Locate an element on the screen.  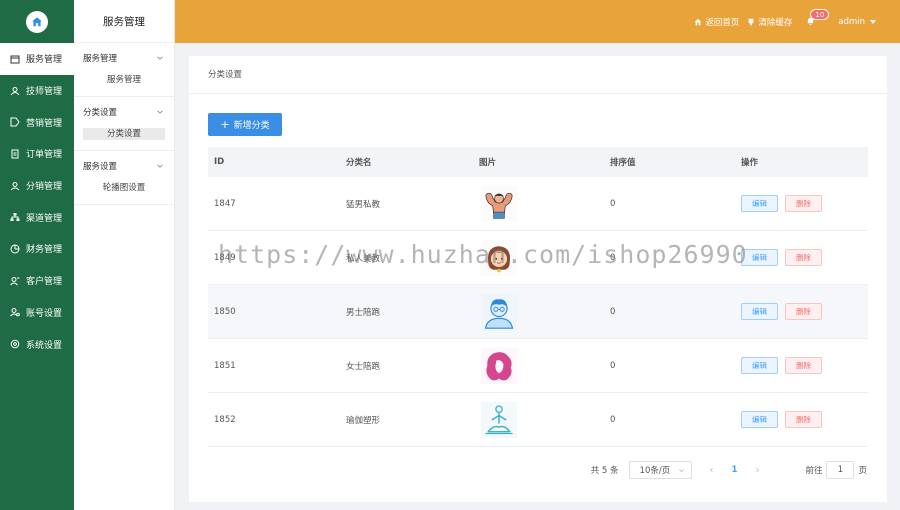
col-actions: 操作 is located at coordinates (750, 163).